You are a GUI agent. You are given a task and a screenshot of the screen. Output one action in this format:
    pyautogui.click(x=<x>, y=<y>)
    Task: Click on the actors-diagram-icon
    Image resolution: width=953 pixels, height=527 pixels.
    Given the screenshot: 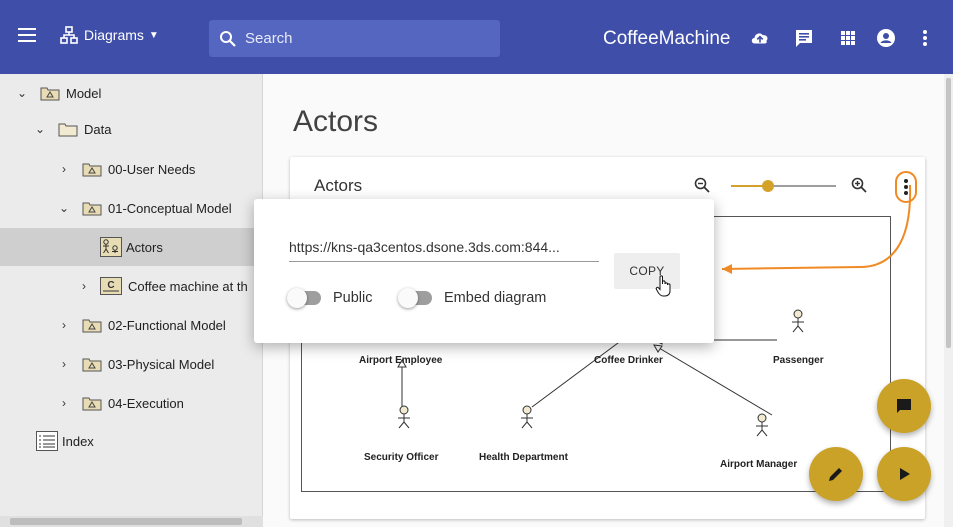 What is the action you would take?
    pyautogui.click(x=111, y=247)
    